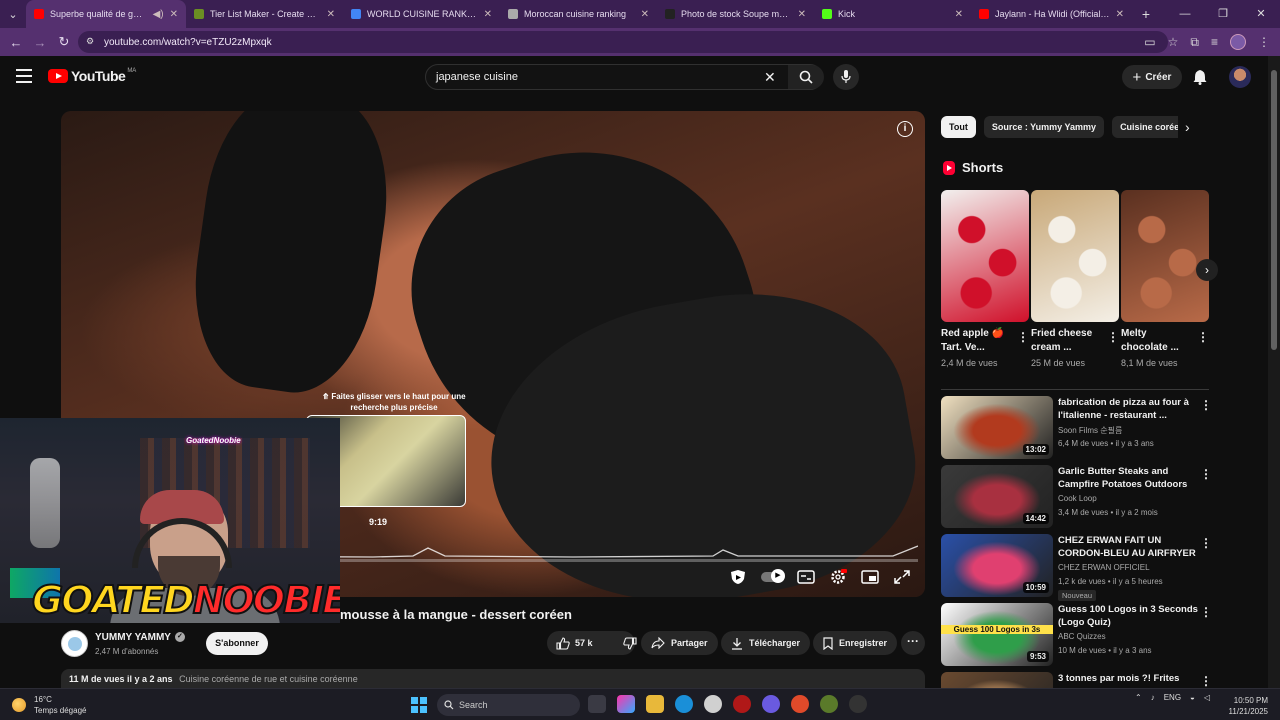  What do you see at coordinates (684, 704) in the screenshot?
I see `edge-browser-icon` at bounding box center [684, 704].